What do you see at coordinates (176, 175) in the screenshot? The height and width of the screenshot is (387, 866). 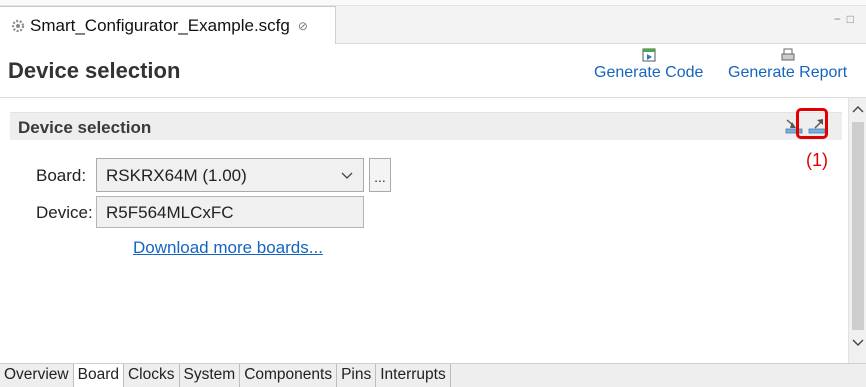 I see `board-select-value: RSKRX64M (1.00)` at bounding box center [176, 175].